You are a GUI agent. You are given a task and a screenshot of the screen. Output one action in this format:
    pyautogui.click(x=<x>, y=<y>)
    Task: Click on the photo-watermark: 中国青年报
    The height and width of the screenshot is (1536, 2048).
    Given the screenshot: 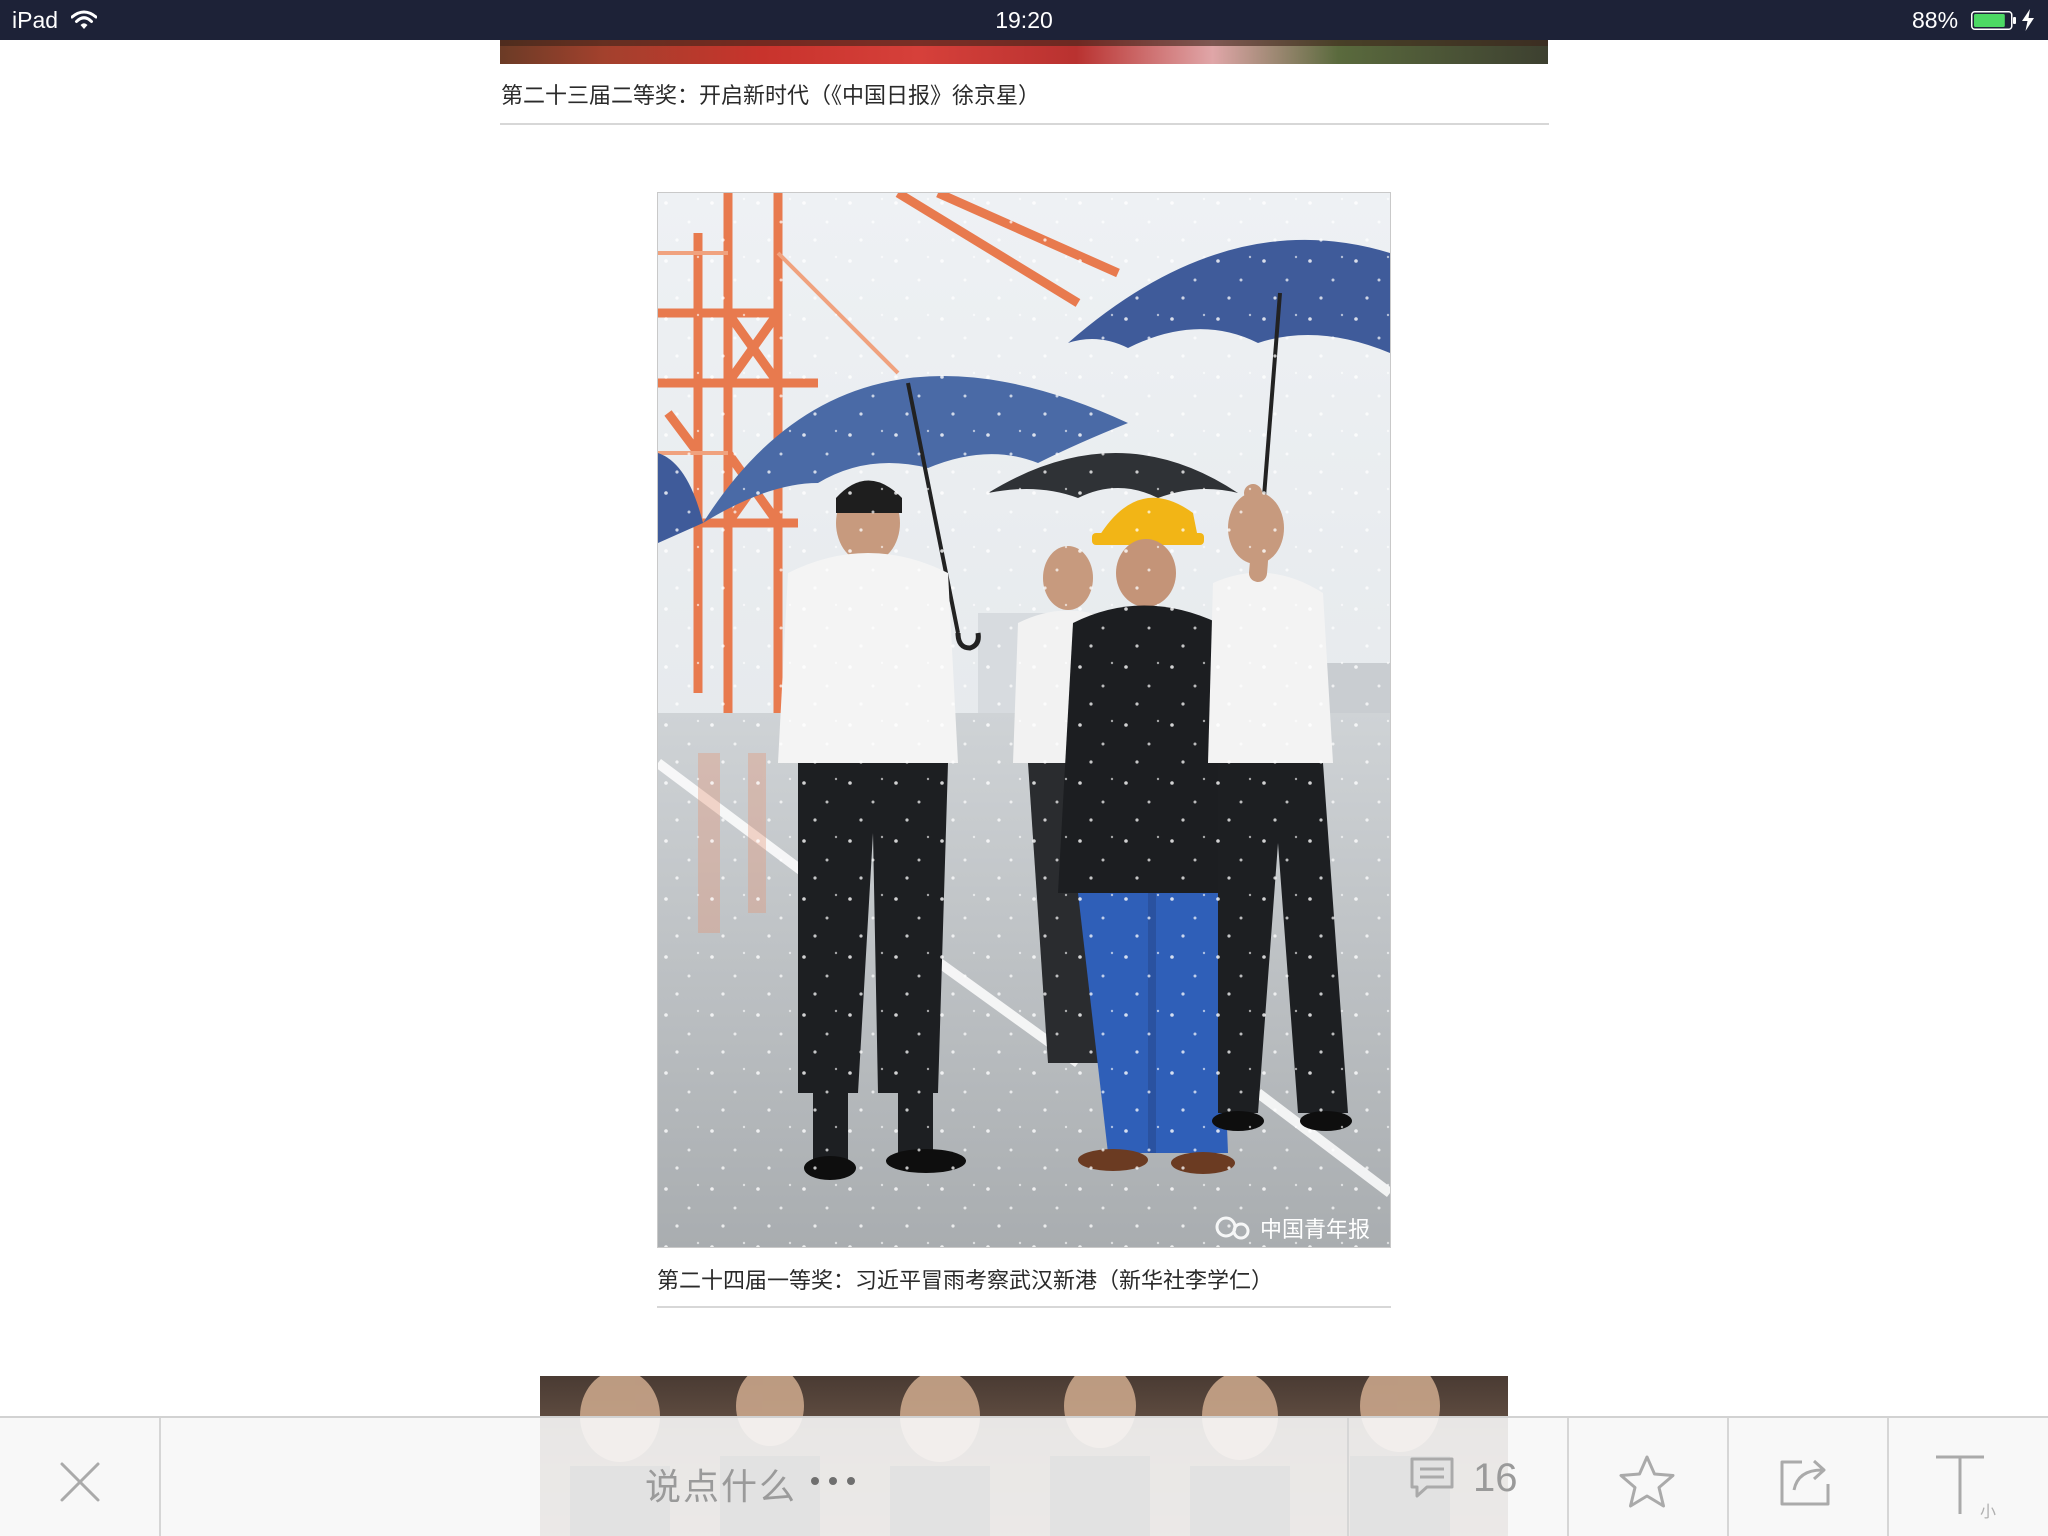 What is the action you would take?
    pyautogui.click(x=1315, y=1230)
    